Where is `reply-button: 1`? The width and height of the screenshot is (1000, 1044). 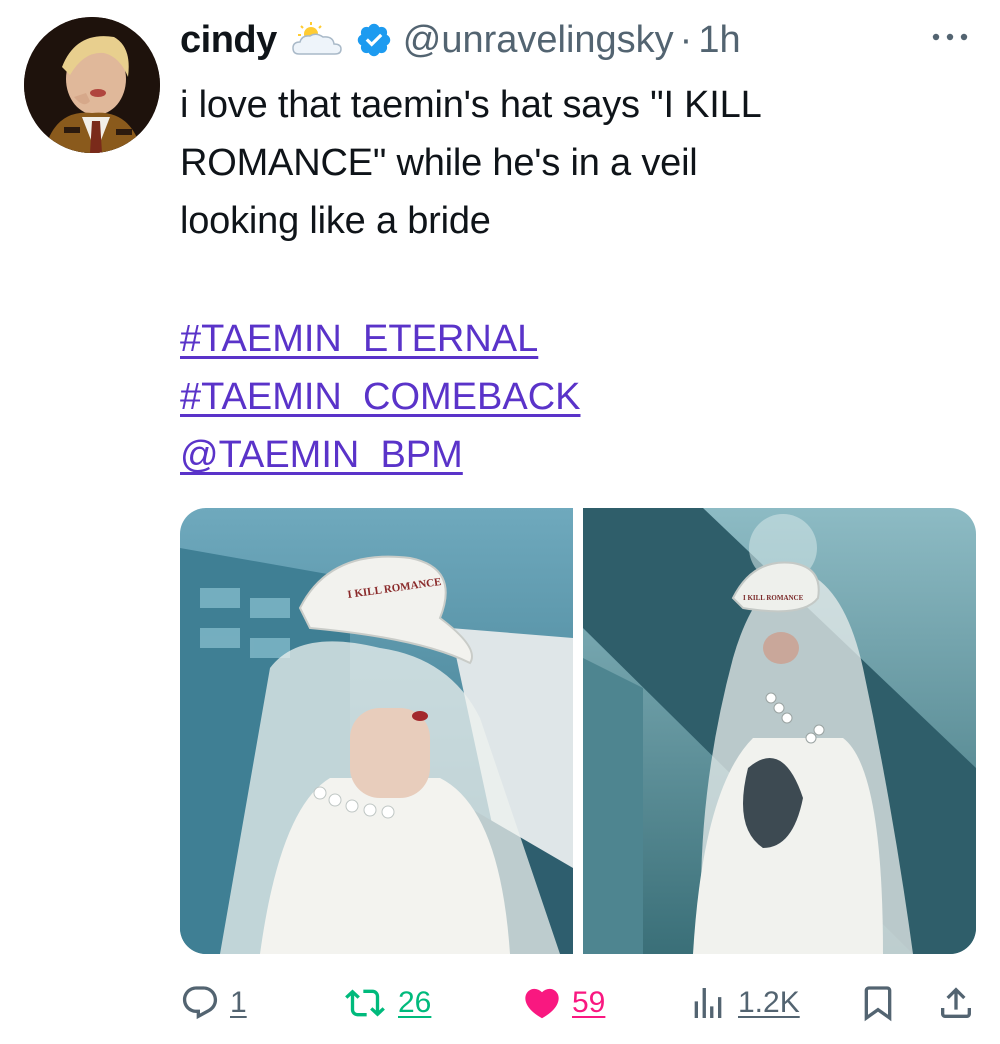 reply-button: 1 is located at coordinates (213, 1003).